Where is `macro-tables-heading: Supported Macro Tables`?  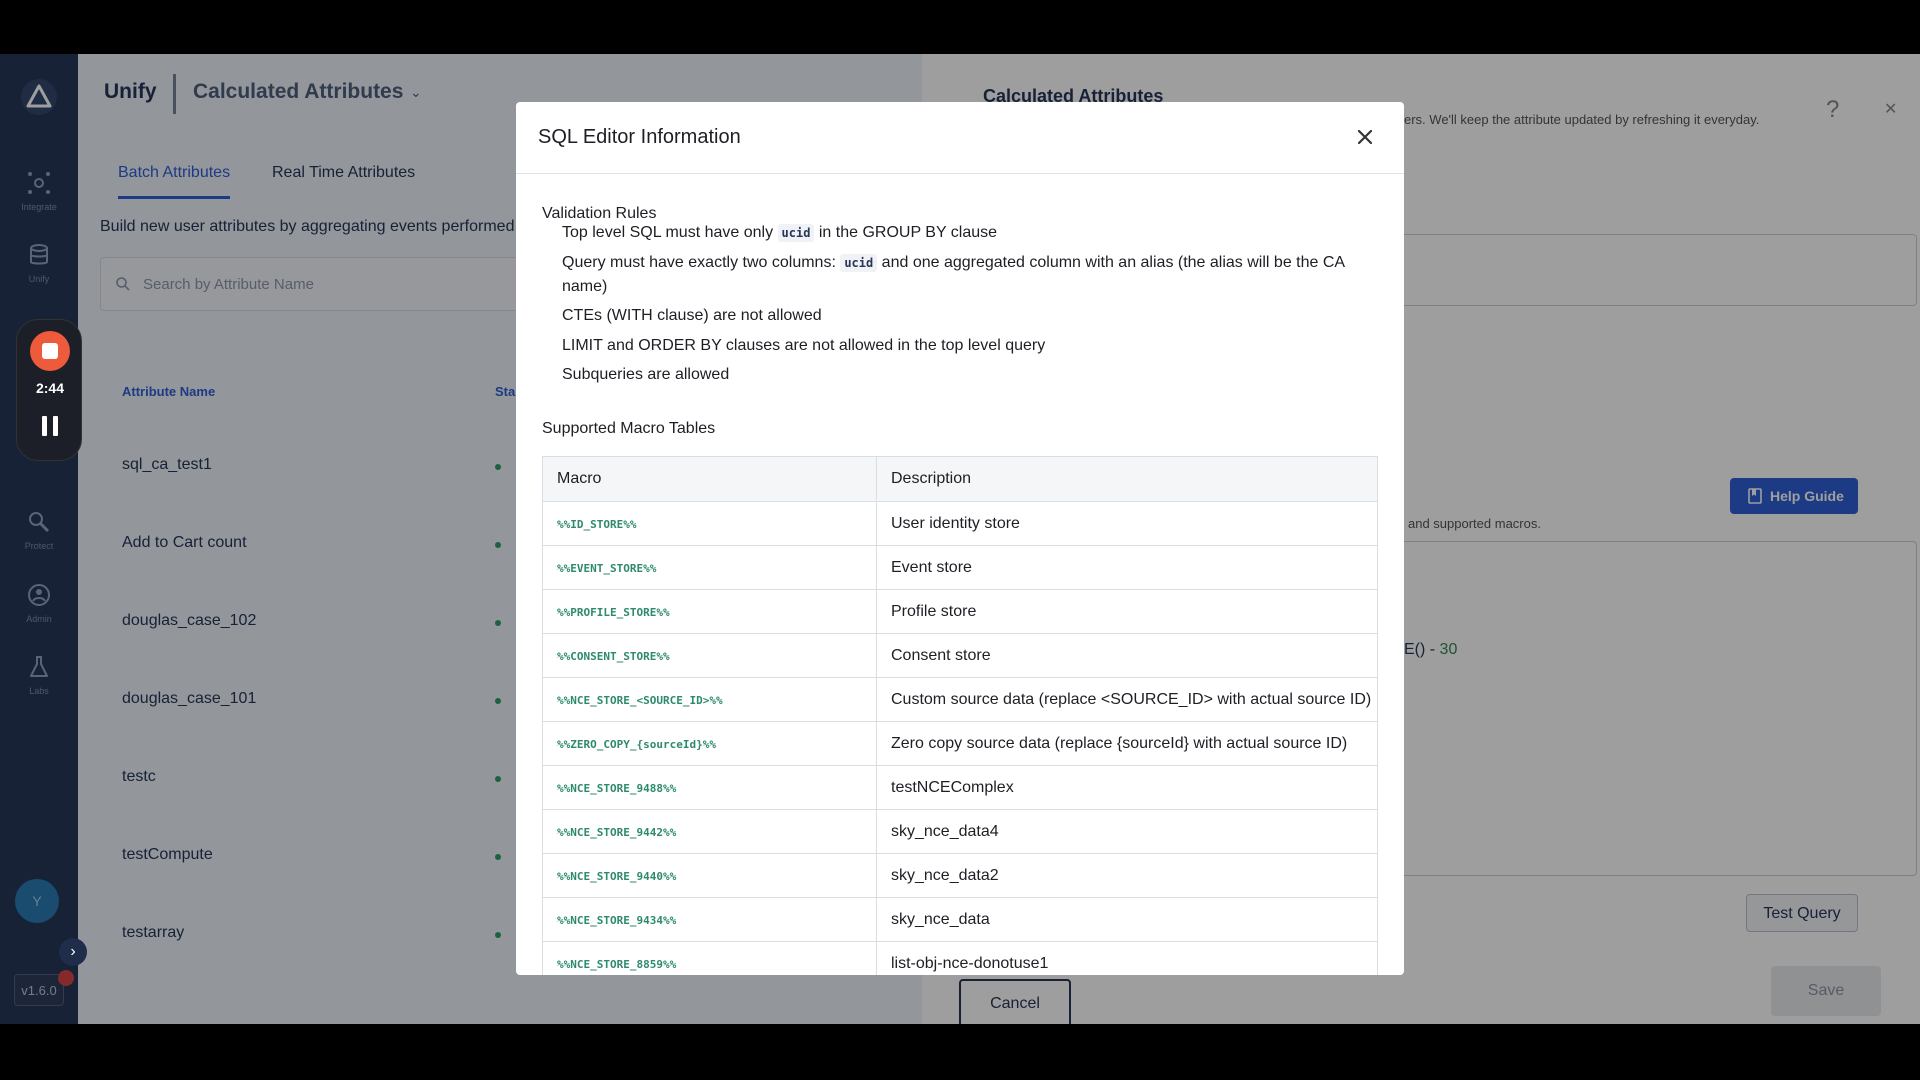
macro-tables-heading: Supported Macro Tables is located at coordinates (629, 428).